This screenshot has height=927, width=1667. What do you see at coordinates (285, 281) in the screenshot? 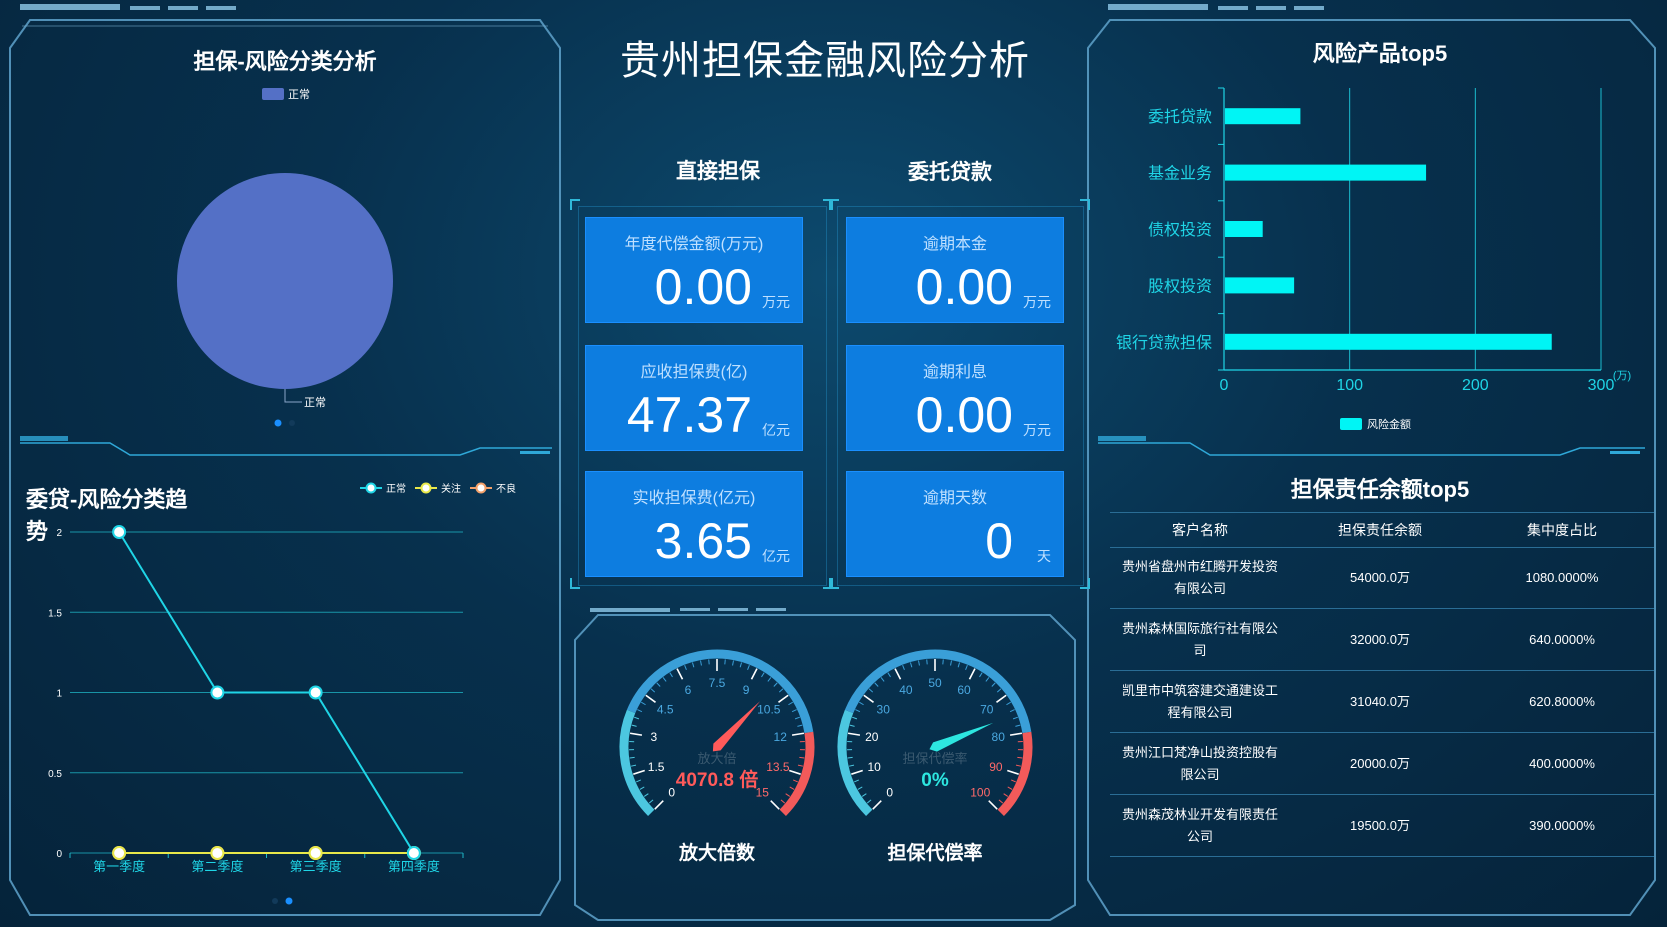
I see `pie-slice` at bounding box center [285, 281].